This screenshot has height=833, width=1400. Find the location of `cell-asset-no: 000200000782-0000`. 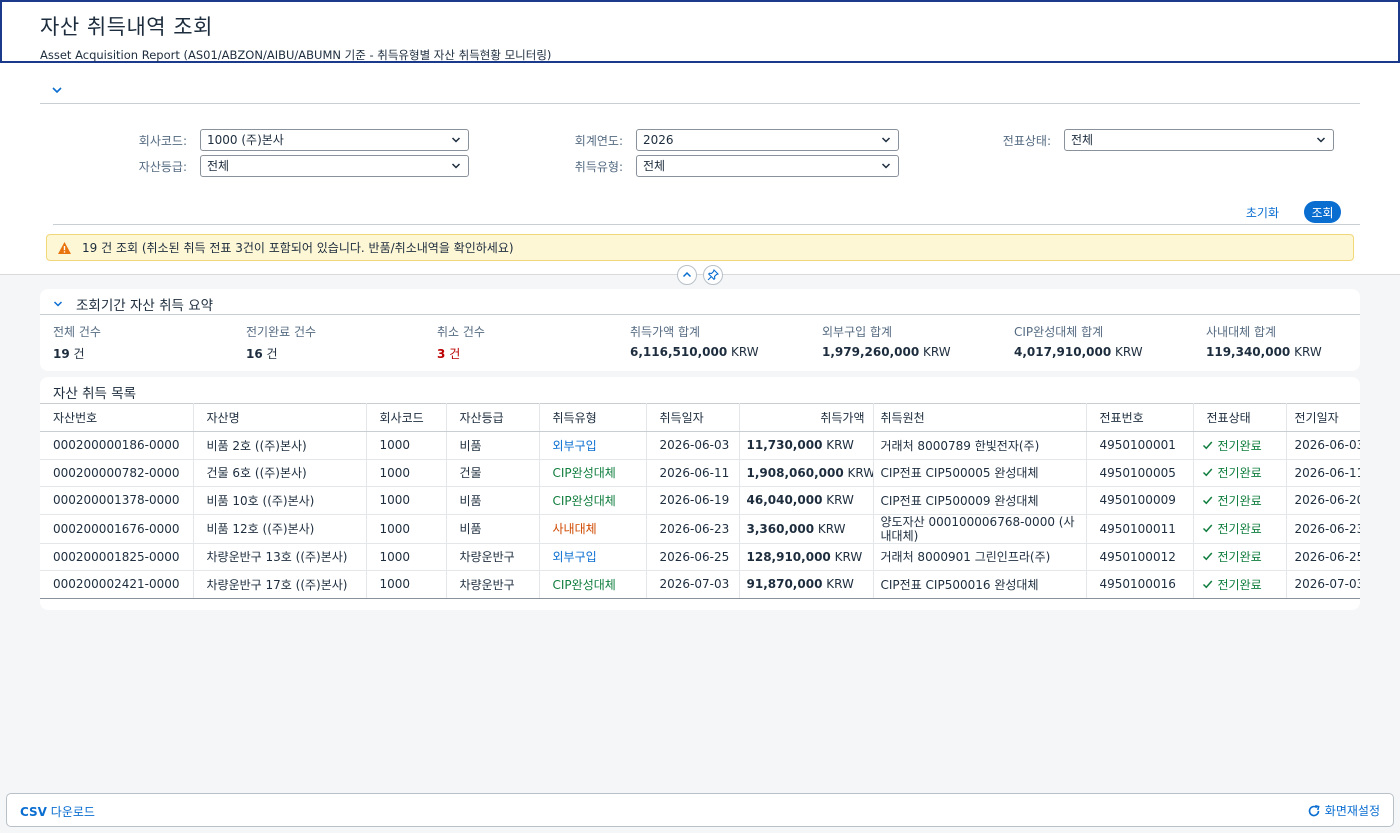

cell-asset-no: 000200000782-0000 is located at coordinates (117, 473).